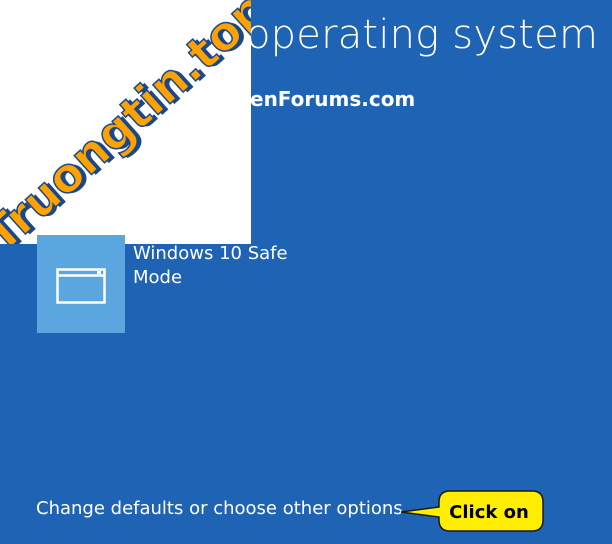  I want to click on page-title: operating system, so click(422, 35).